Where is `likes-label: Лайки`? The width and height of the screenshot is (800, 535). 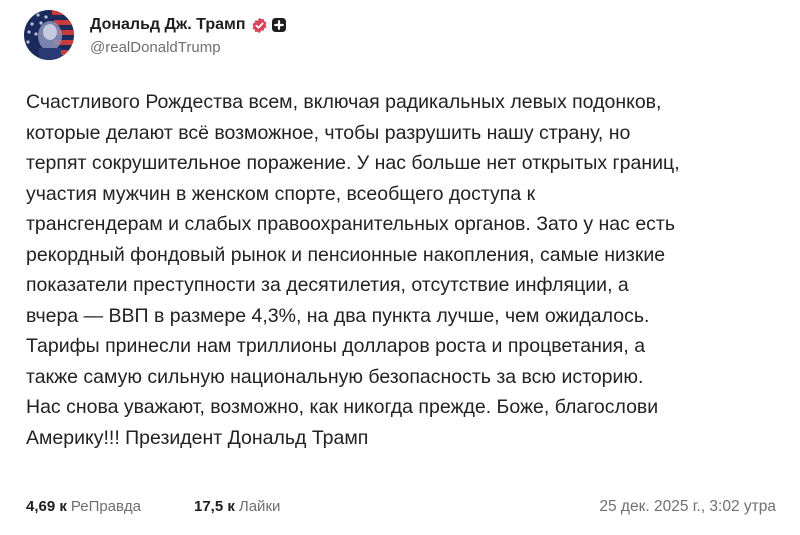
likes-label: Лайки is located at coordinates (259, 506).